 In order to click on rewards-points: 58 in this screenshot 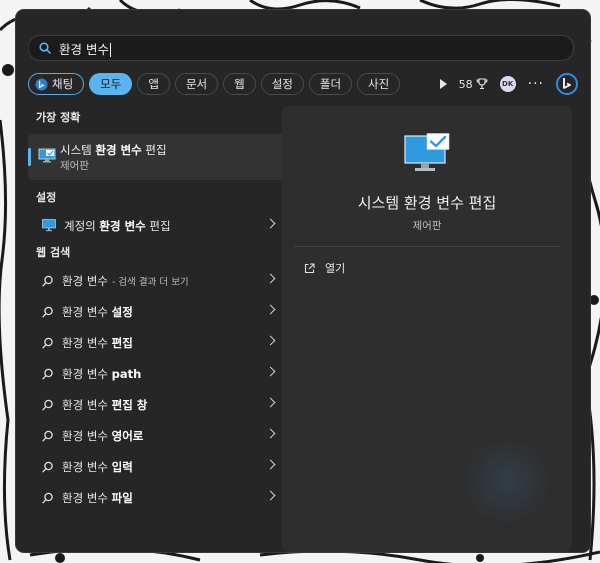, I will do `click(473, 84)`.